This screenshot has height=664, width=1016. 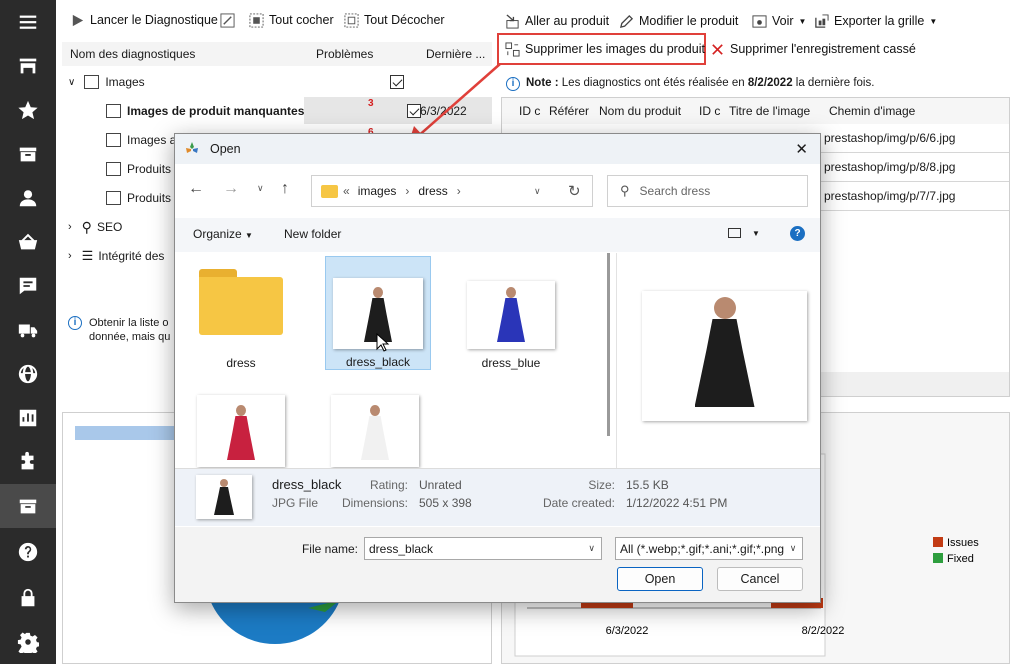 What do you see at coordinates (889, 167) in the screenshot?
I see `grid-cell-path: prestashop/img/p/8/8.jpg` at bounding box center [889, 167].